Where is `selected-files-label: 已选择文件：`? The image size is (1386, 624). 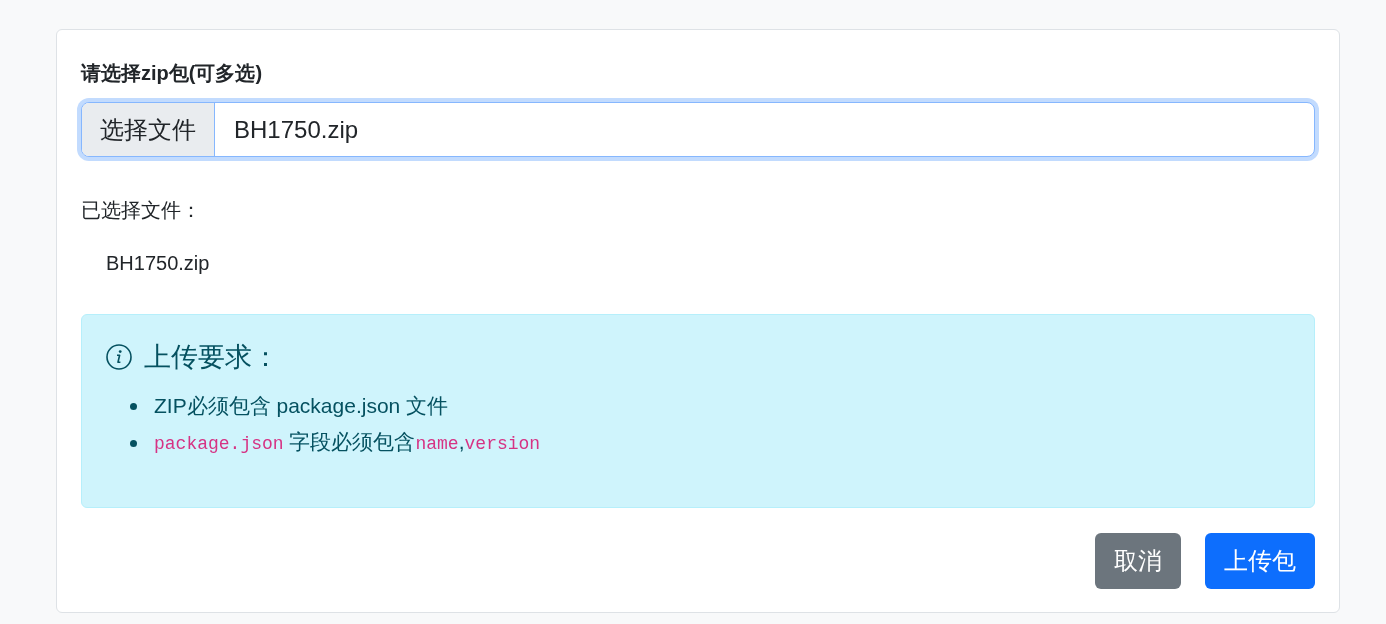
selected-files-label: 已选择文件： is located at coordinates (141, 210).